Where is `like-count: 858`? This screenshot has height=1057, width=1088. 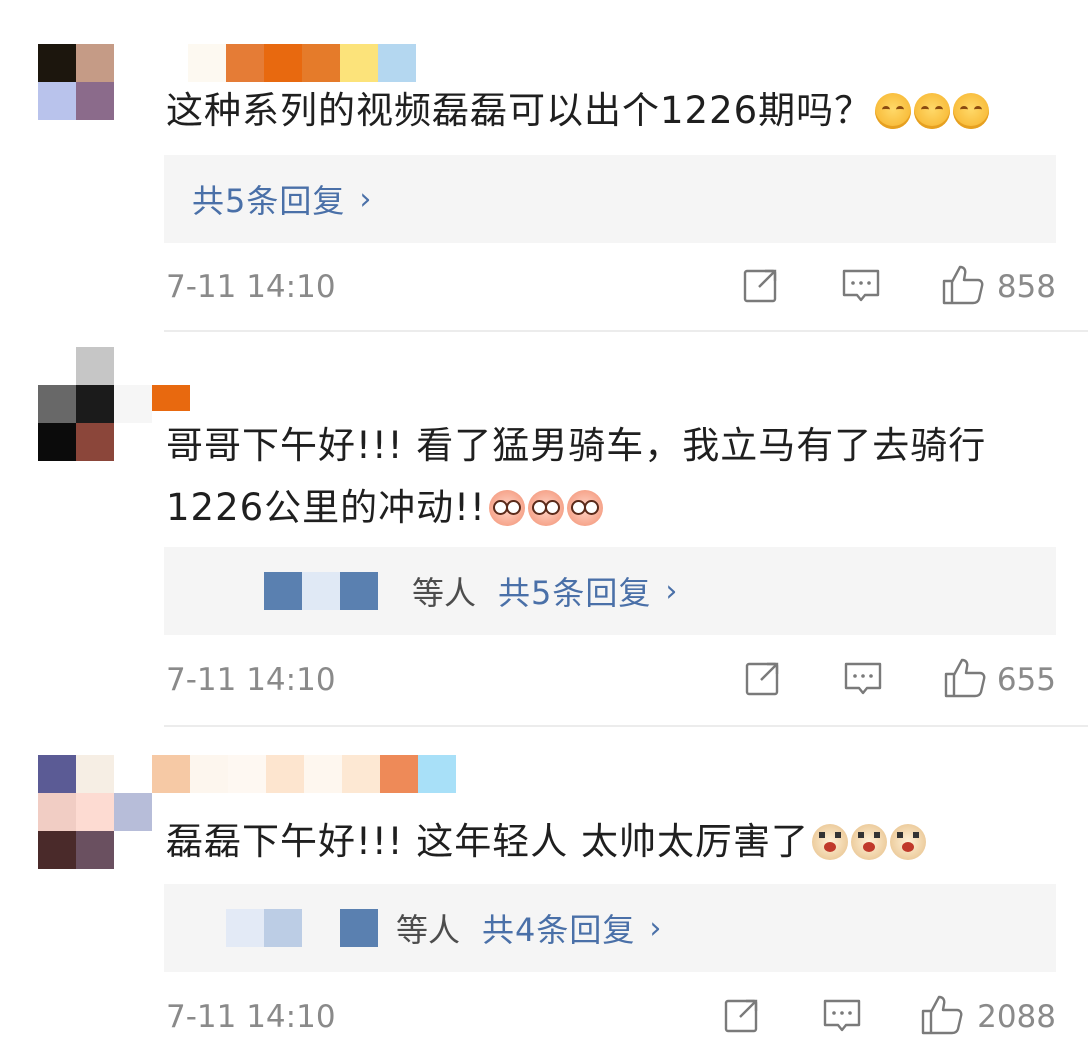
like-count: 858 is located at coordinates (1026, 287).